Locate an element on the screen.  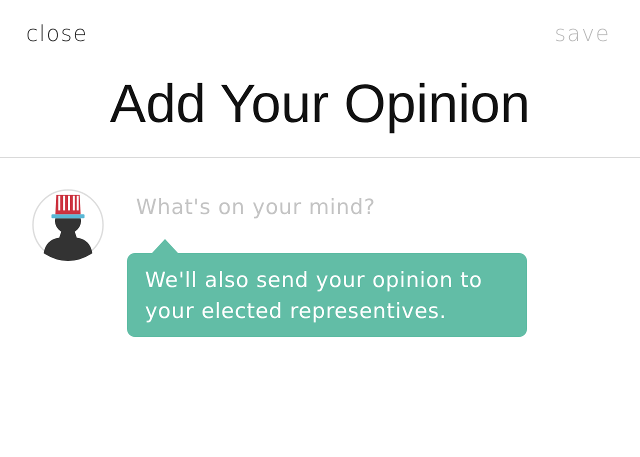
tooltip-text: We'll also send your opinion to your elected representives. is located at coordinates (313, 295).